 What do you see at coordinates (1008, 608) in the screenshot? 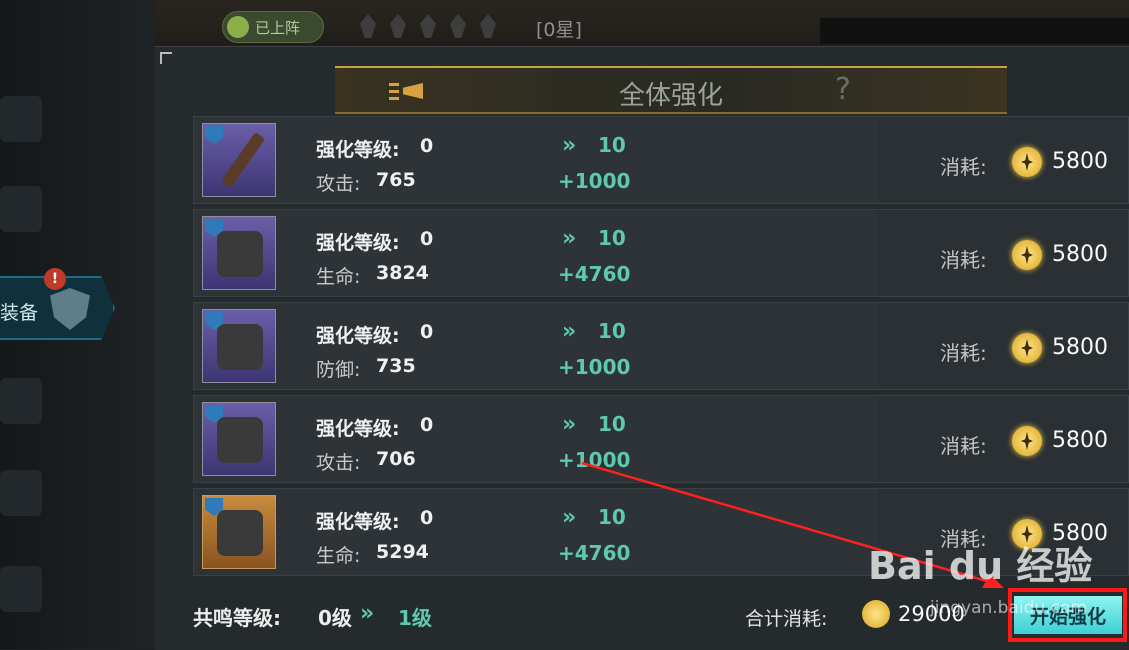
I see `watermark-url: jingyan.baidu.com` at bounding box center [1008, 608].